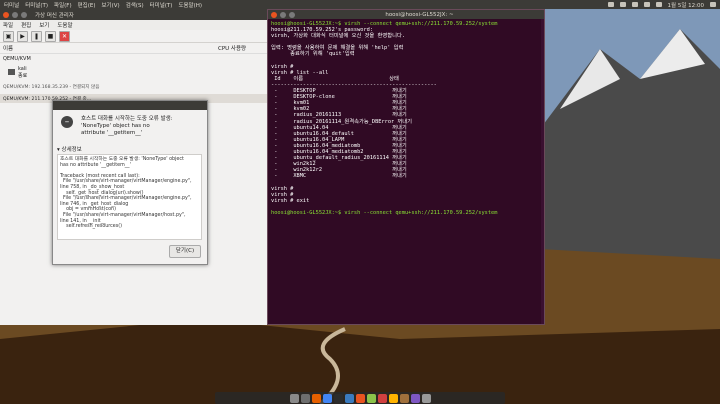 The height and width of the screenshot is (404, 720). Describe the element at coordinates (185, 251) in the screenshot. I see `close-button: 닫기(C)` at that location.